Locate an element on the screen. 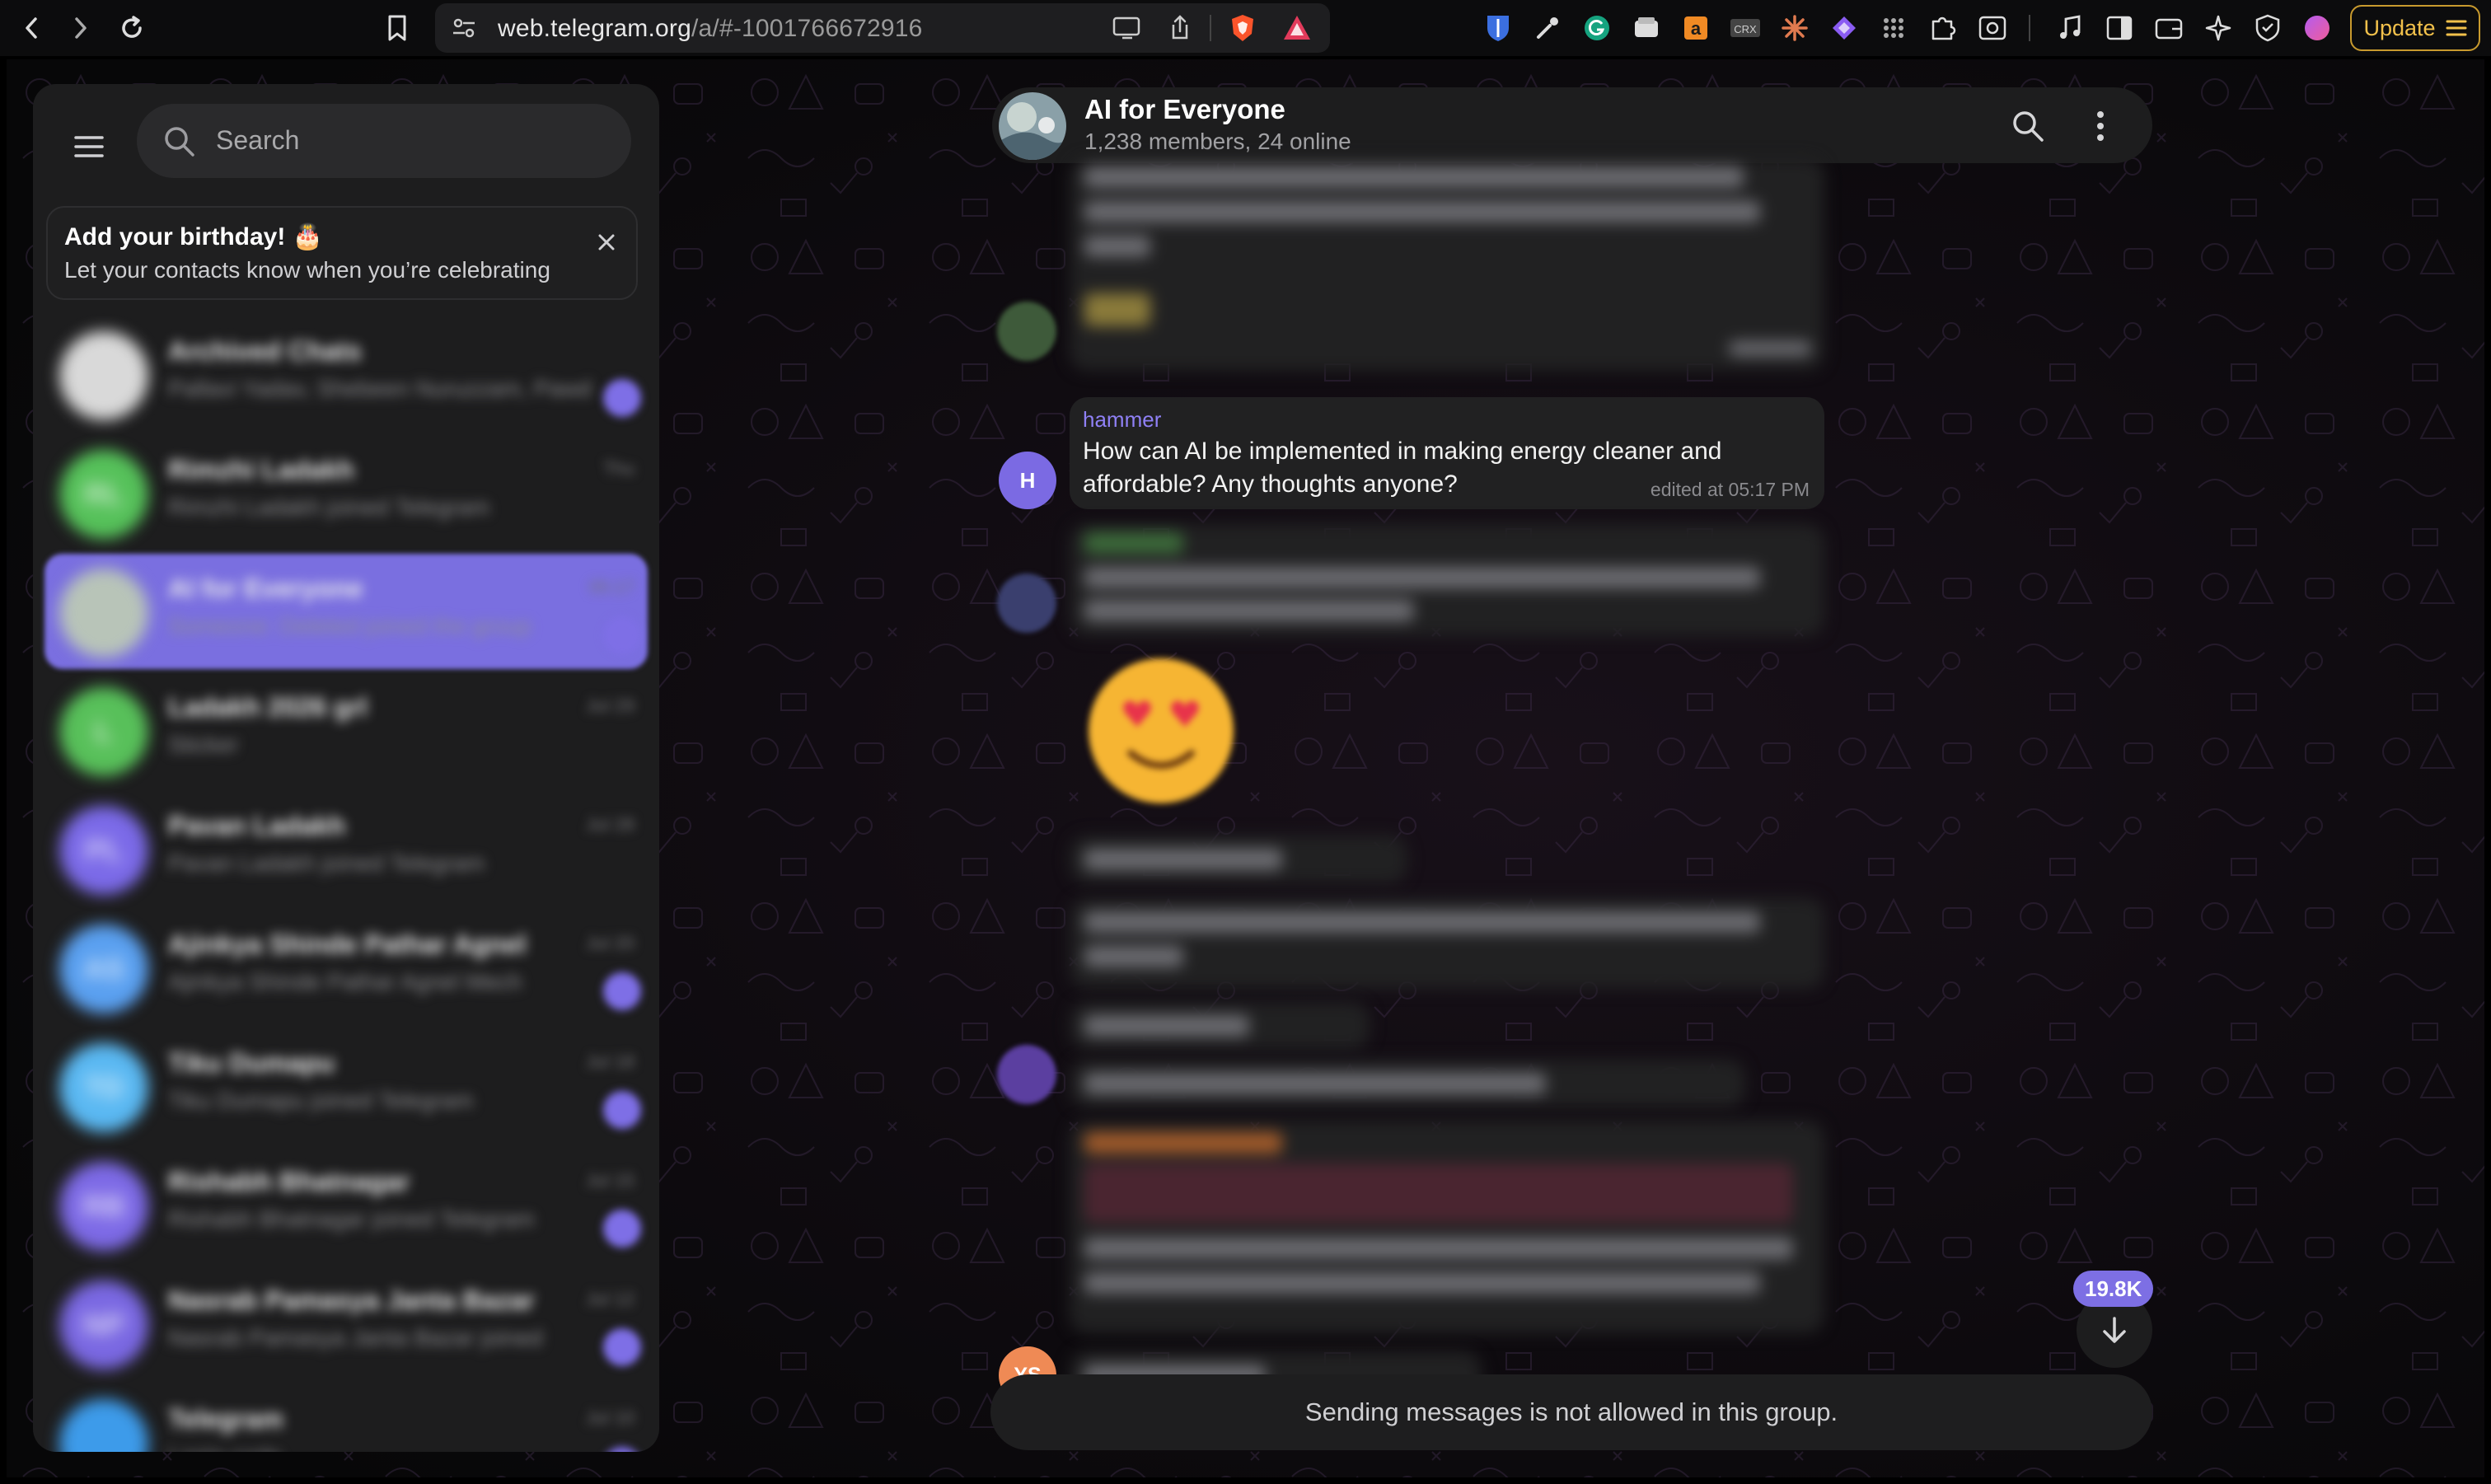 This screenshot has width=2491, height=1484. chat-preview: Rimzhi Ladakh joined Telegram is located at coordinates (329, 507).